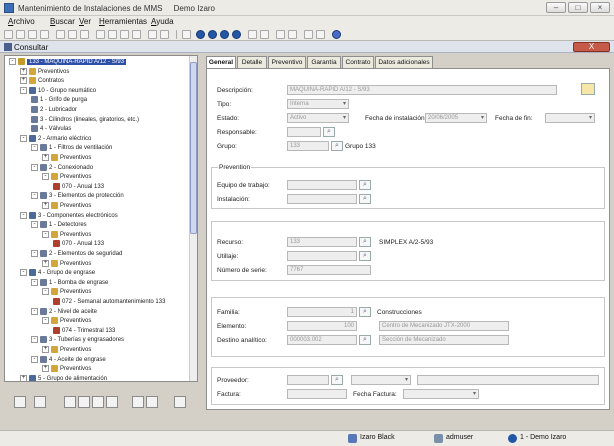  Describe the element at coordinates (404, 62) in the screenshot. I see `tab-datos-adicionales: Datos adicionales` at that location.